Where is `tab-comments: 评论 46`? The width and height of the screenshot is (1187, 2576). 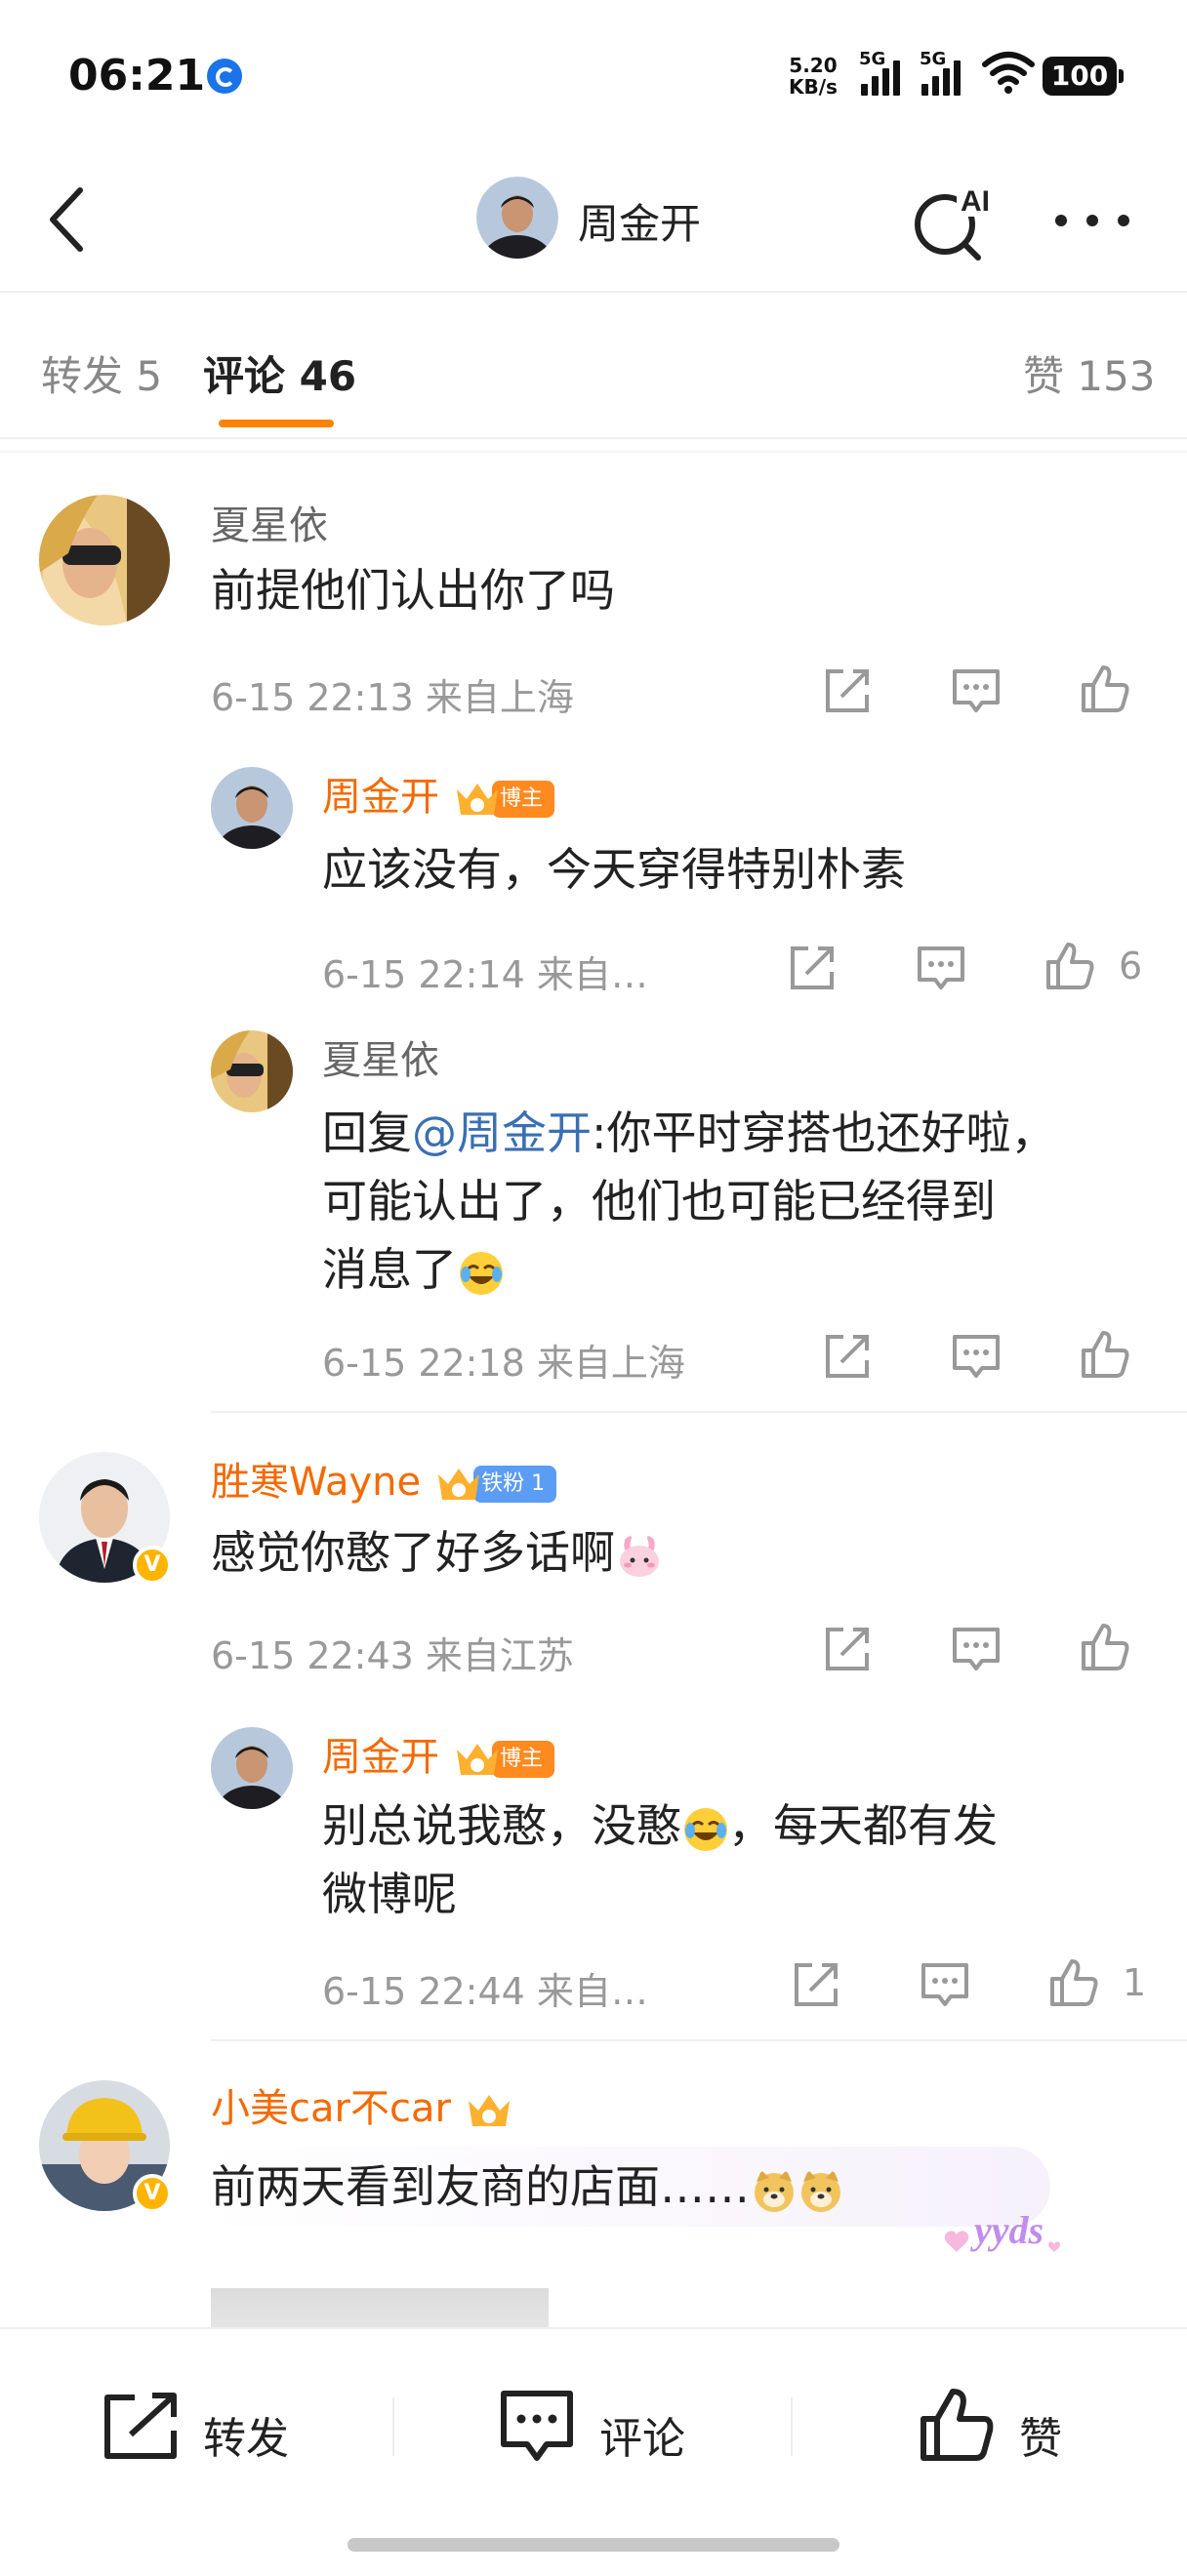 tab-comments: 评论 46 is located at coordinates (279, 373).